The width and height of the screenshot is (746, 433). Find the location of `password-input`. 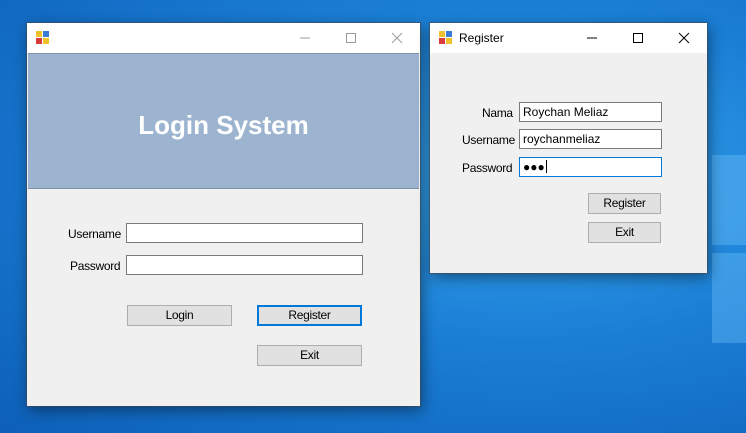

password-input is located at coordinates (244, 265).